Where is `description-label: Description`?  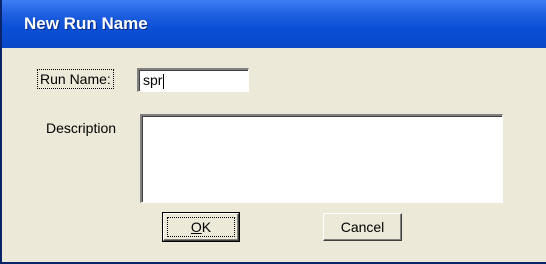 description-label: Description is located at coordinates (81, 128).